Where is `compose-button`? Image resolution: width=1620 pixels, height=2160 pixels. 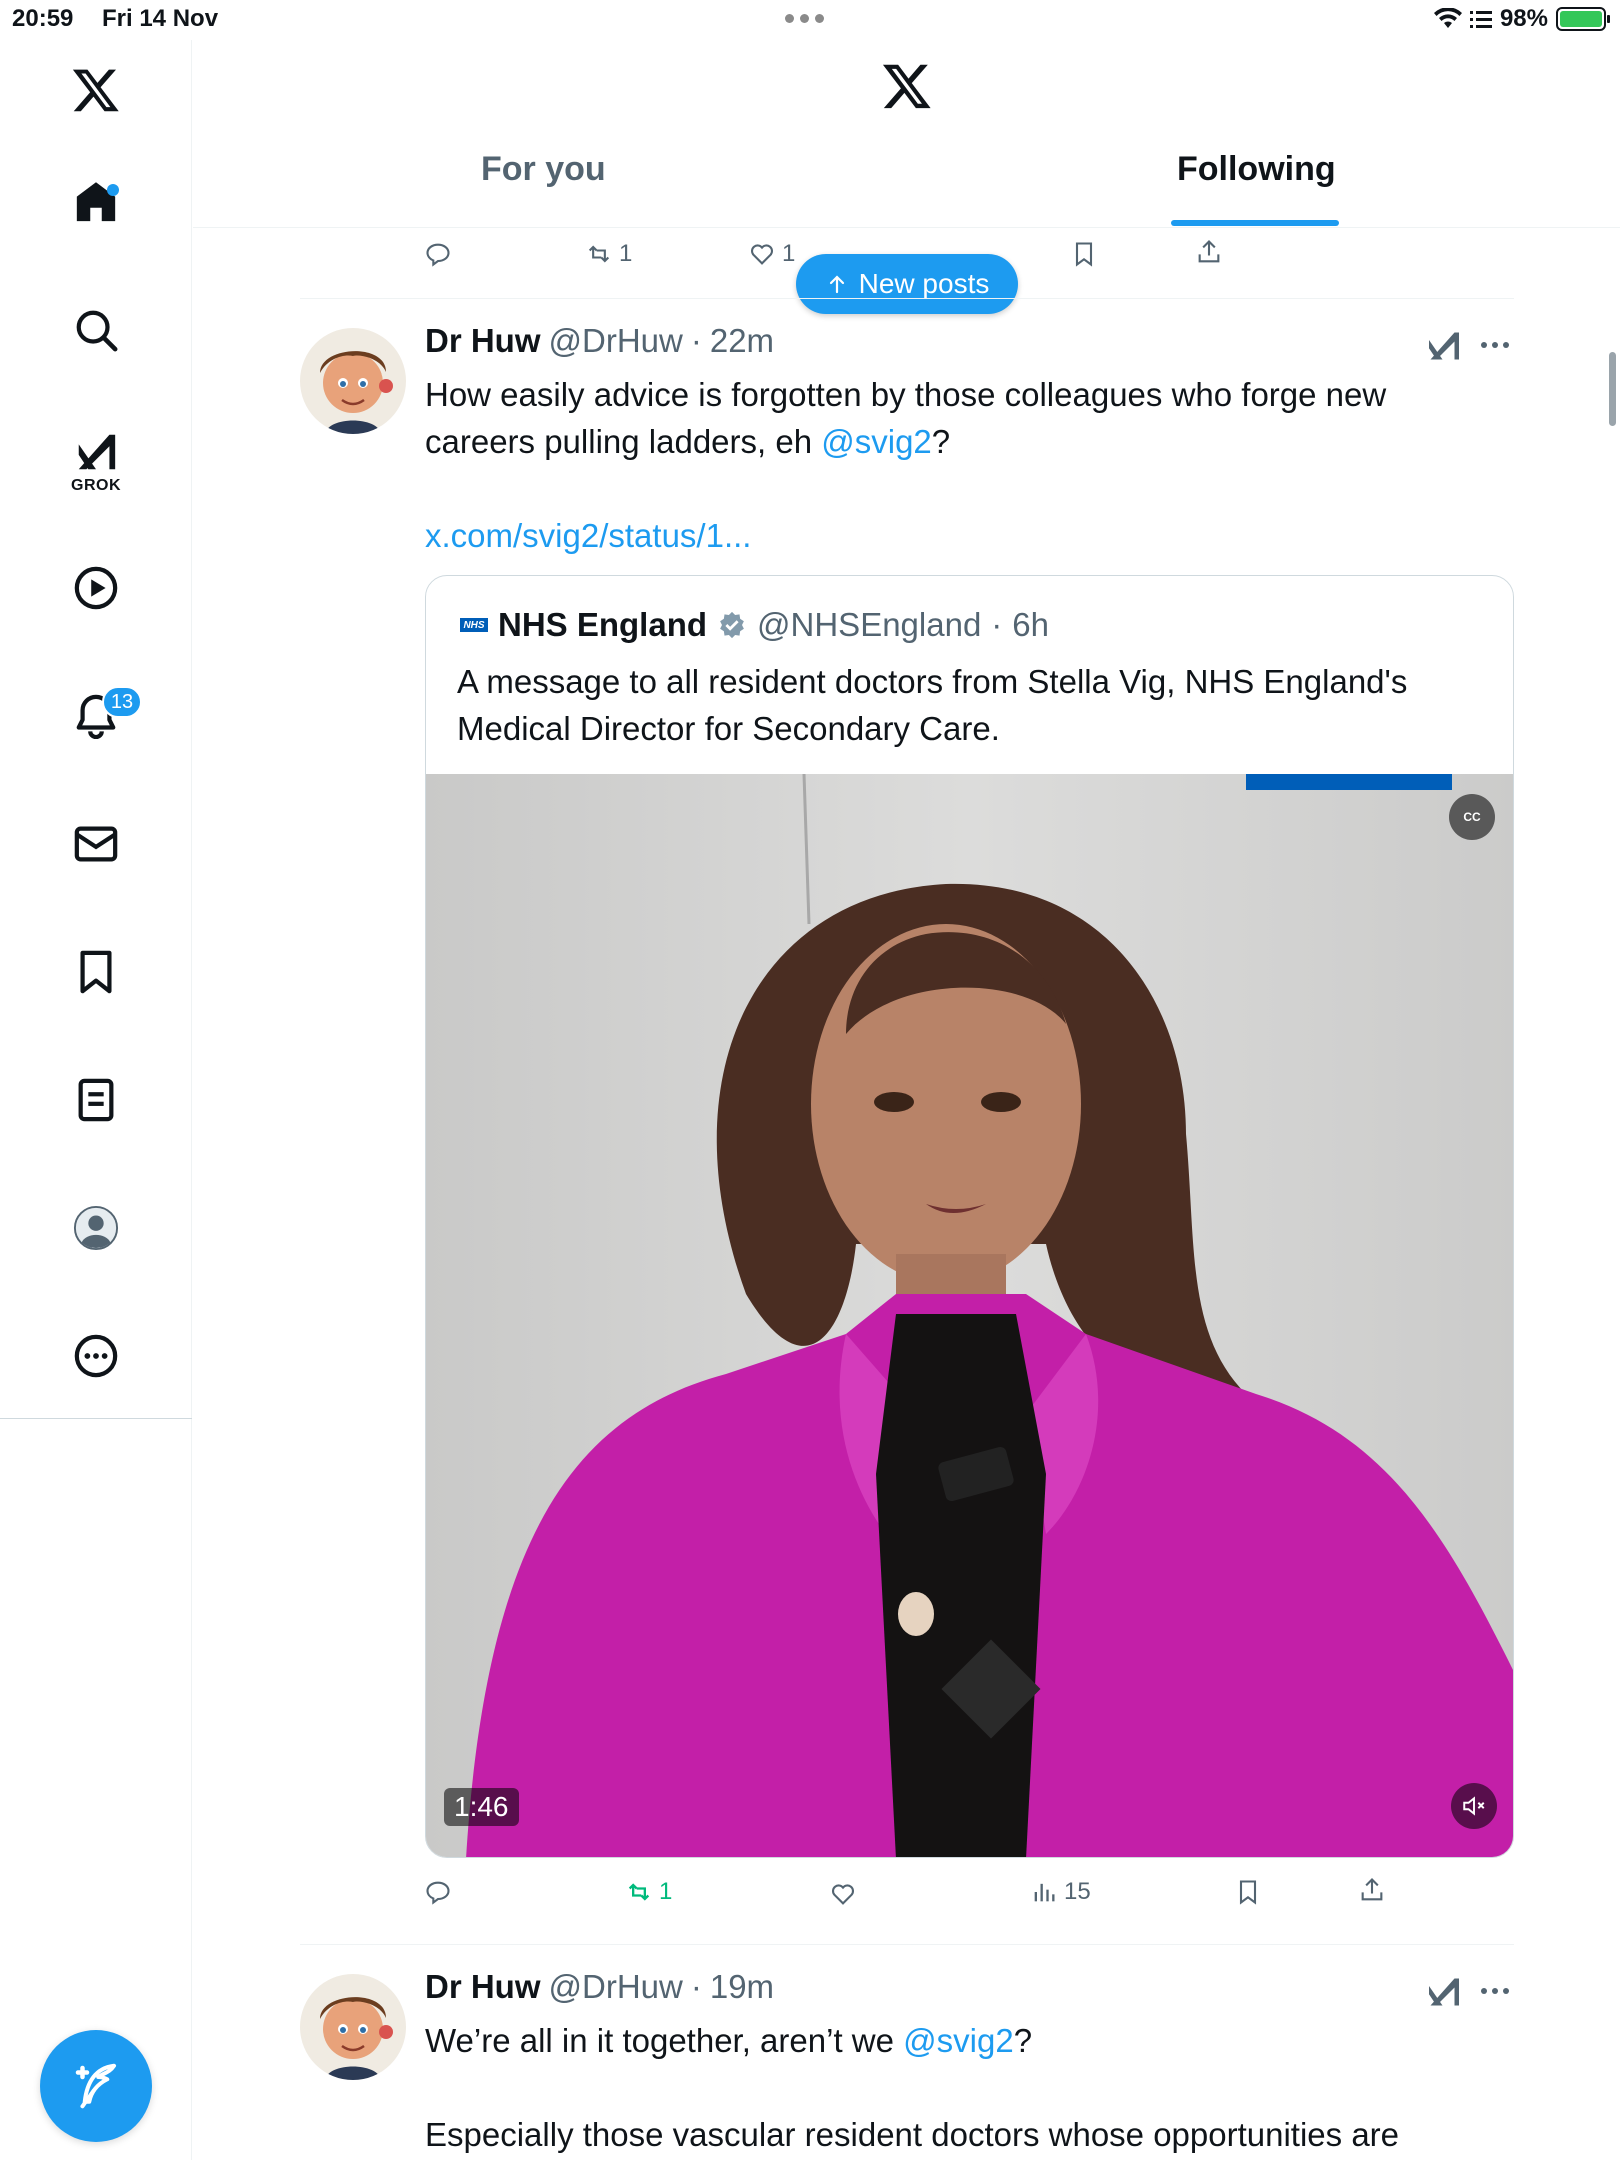 compose-button is located at coordinates (96, 2086).